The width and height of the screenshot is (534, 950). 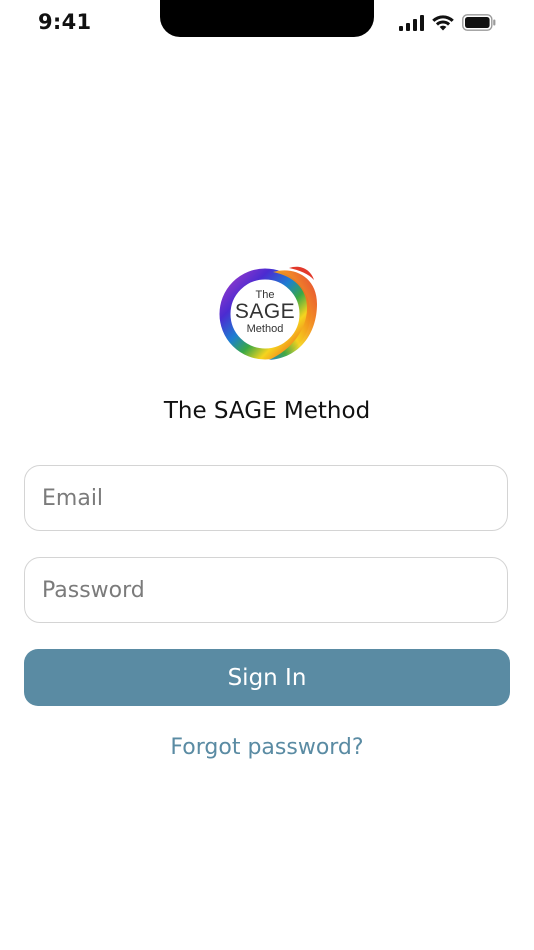 I want to click on status-bar: 9:41, so click(x=267, y=25).